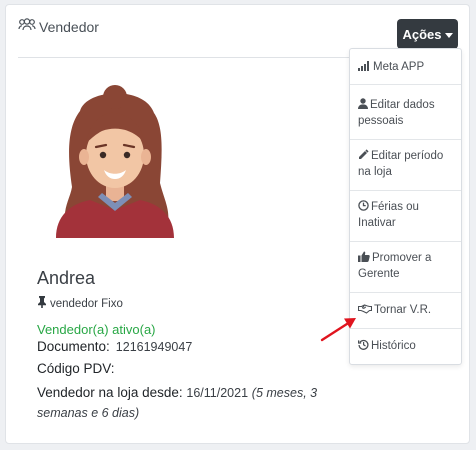  Describe the element at coordinates (66, 278) in the screenshot. I see `seller-name: Andrea` at that location.